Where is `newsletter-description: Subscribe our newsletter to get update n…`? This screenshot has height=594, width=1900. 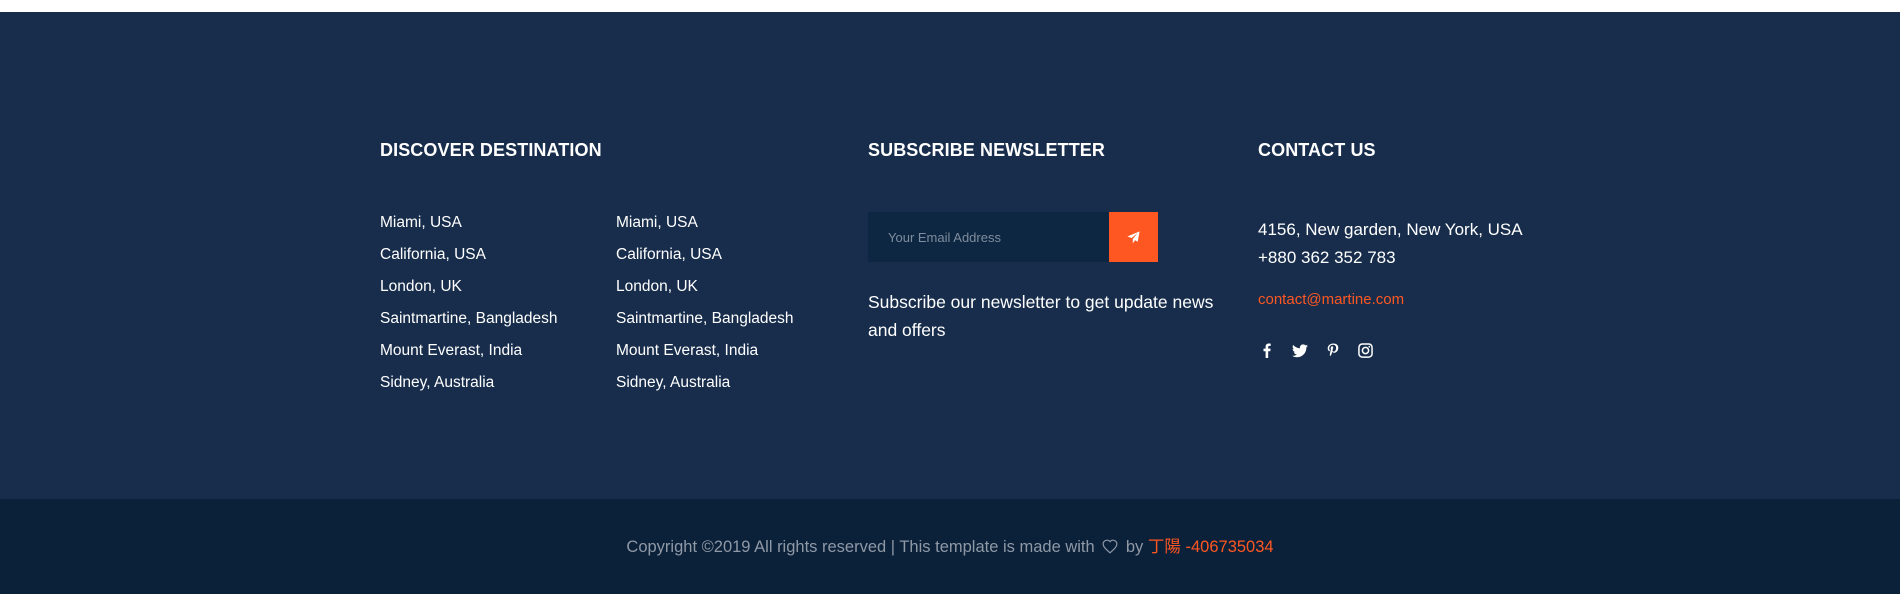
newsletter-description: Subscribe our newsletter to get update n… is located at coordinates (1041, 316).